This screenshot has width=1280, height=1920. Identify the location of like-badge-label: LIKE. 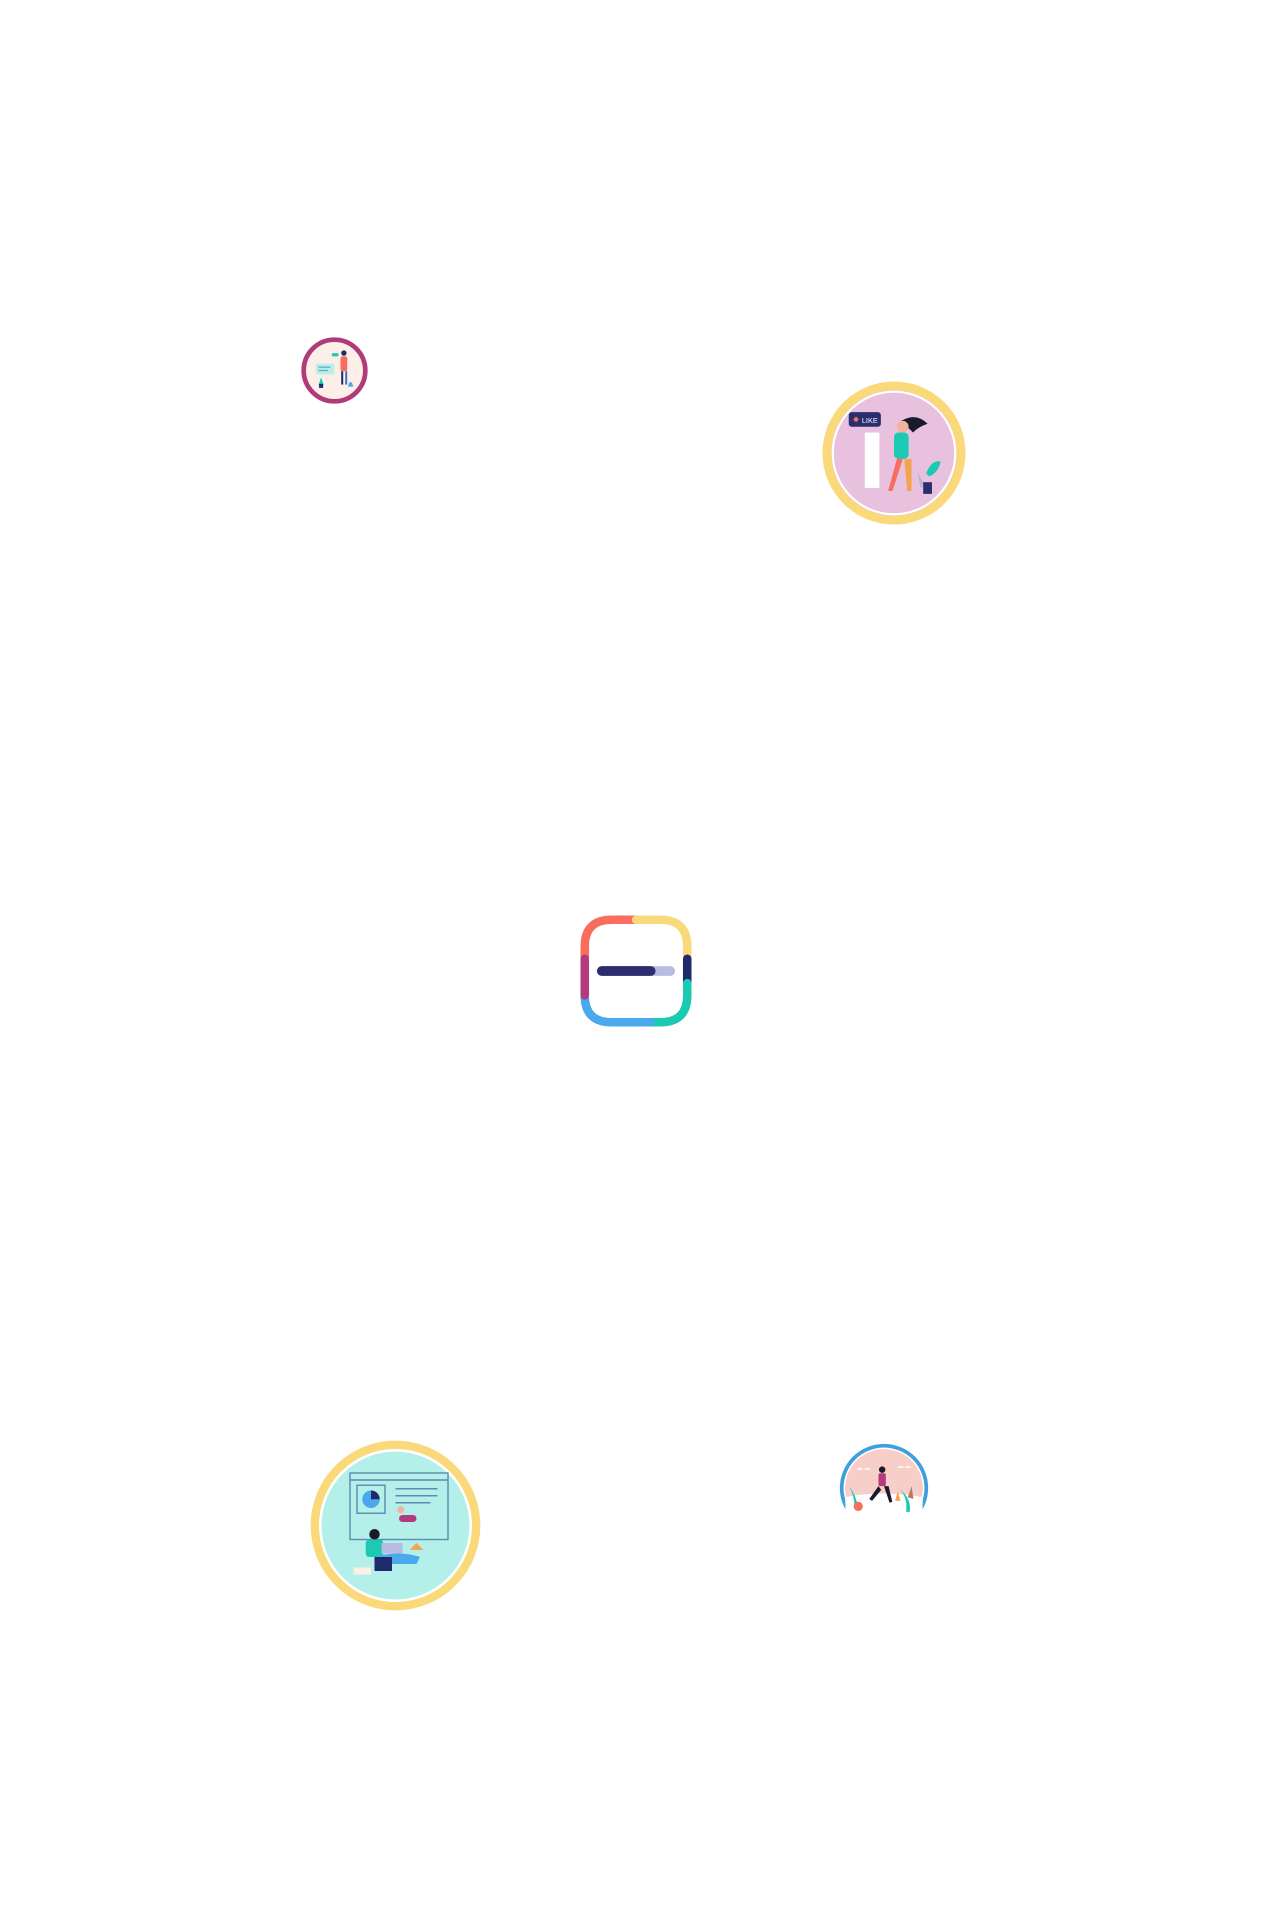
(870, 420).